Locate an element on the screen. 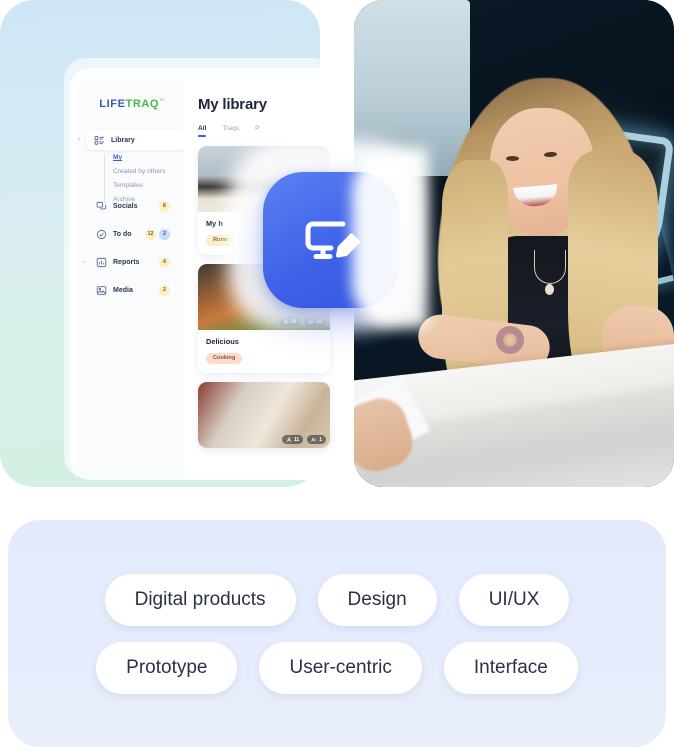 The height and width of the screenshot is (755, 674). card-title: Delicious is located at coordinates (222, 341).